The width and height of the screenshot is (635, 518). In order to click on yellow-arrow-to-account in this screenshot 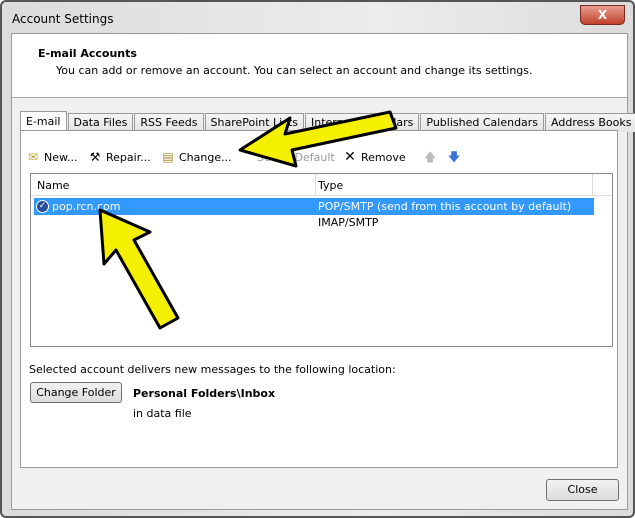, I will do `click(139, 269)`.